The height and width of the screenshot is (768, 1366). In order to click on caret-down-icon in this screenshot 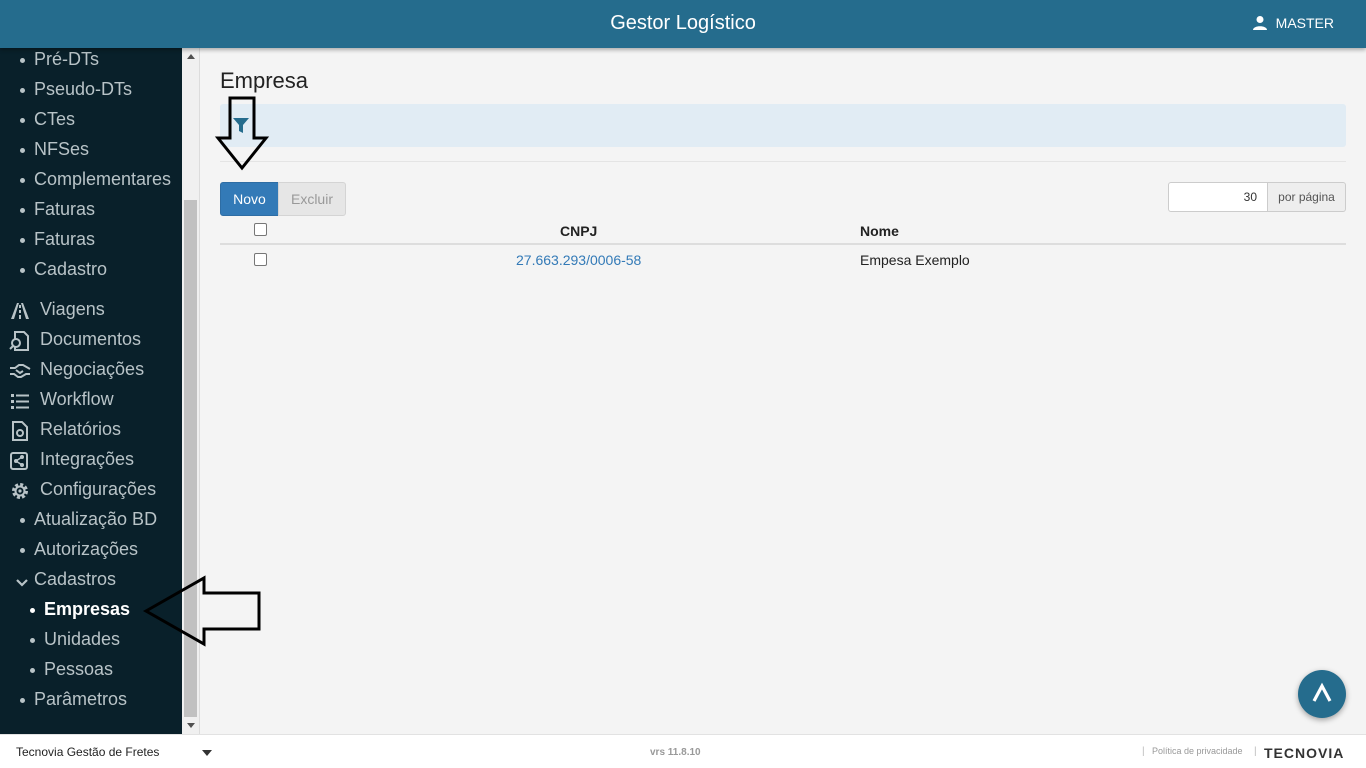, I will do `click(207, 753)`.